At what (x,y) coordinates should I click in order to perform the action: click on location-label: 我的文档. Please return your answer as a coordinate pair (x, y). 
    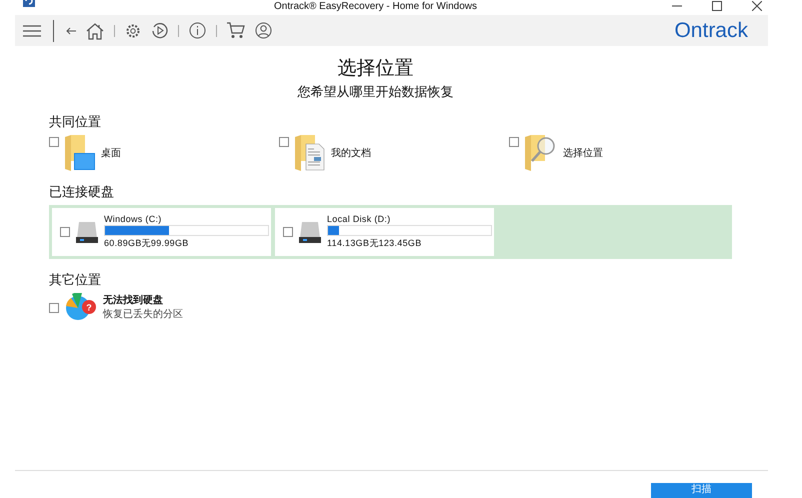
    Looking at the image, I should click on (351, 153).